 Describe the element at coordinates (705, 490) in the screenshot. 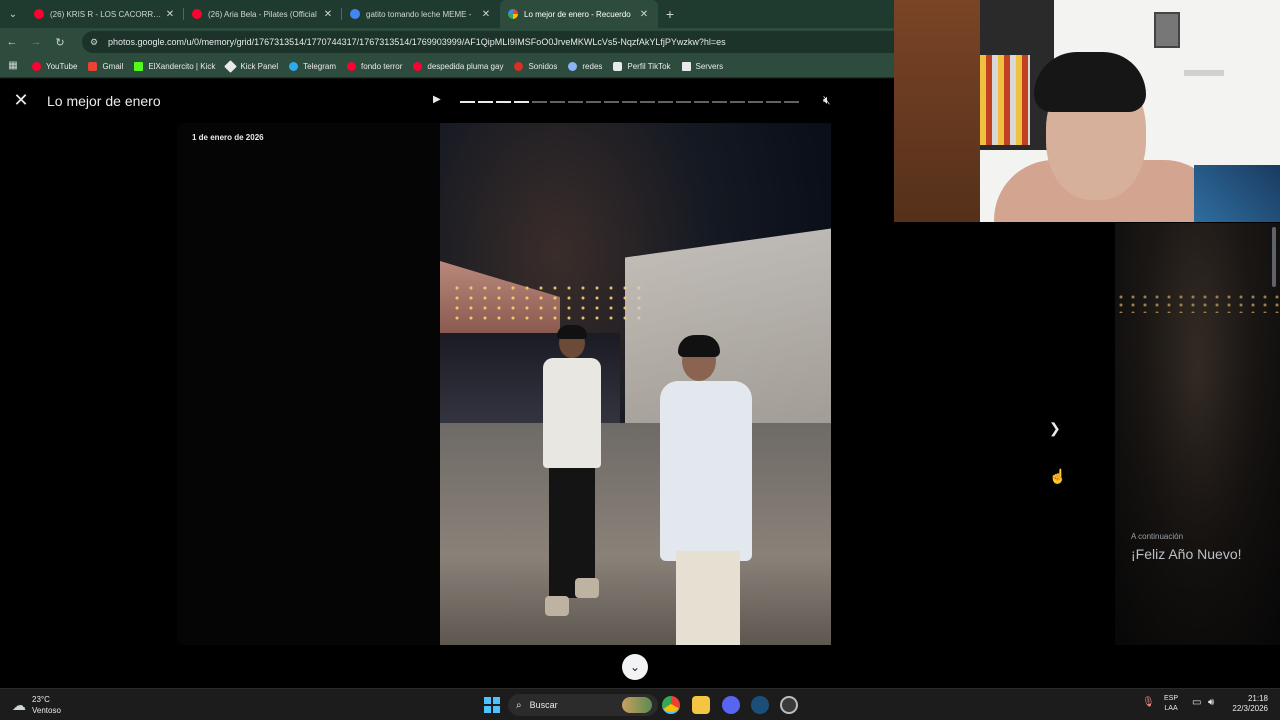

I see `photo-person-right` at that location.